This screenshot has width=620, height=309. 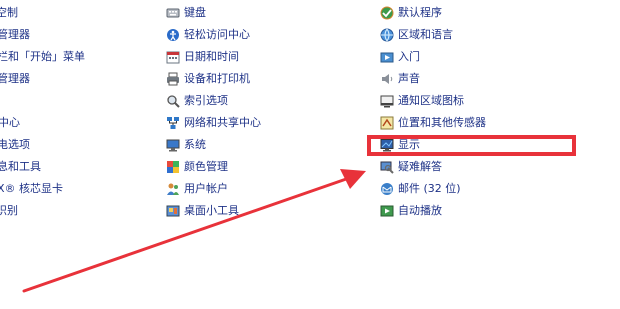 I want to click on item-sound: 声音, so click(x=400, y=79).